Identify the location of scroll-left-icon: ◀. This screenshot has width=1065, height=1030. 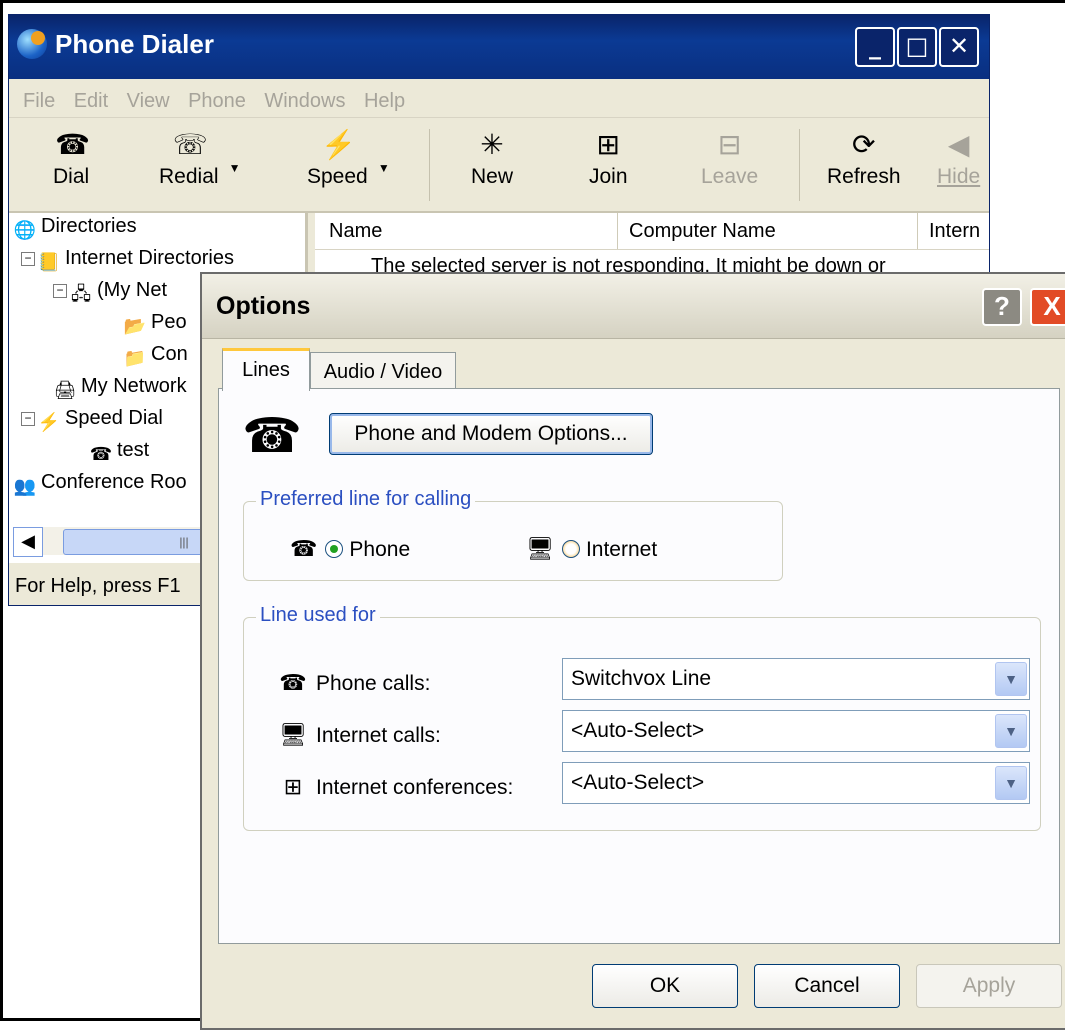
(28, 542).